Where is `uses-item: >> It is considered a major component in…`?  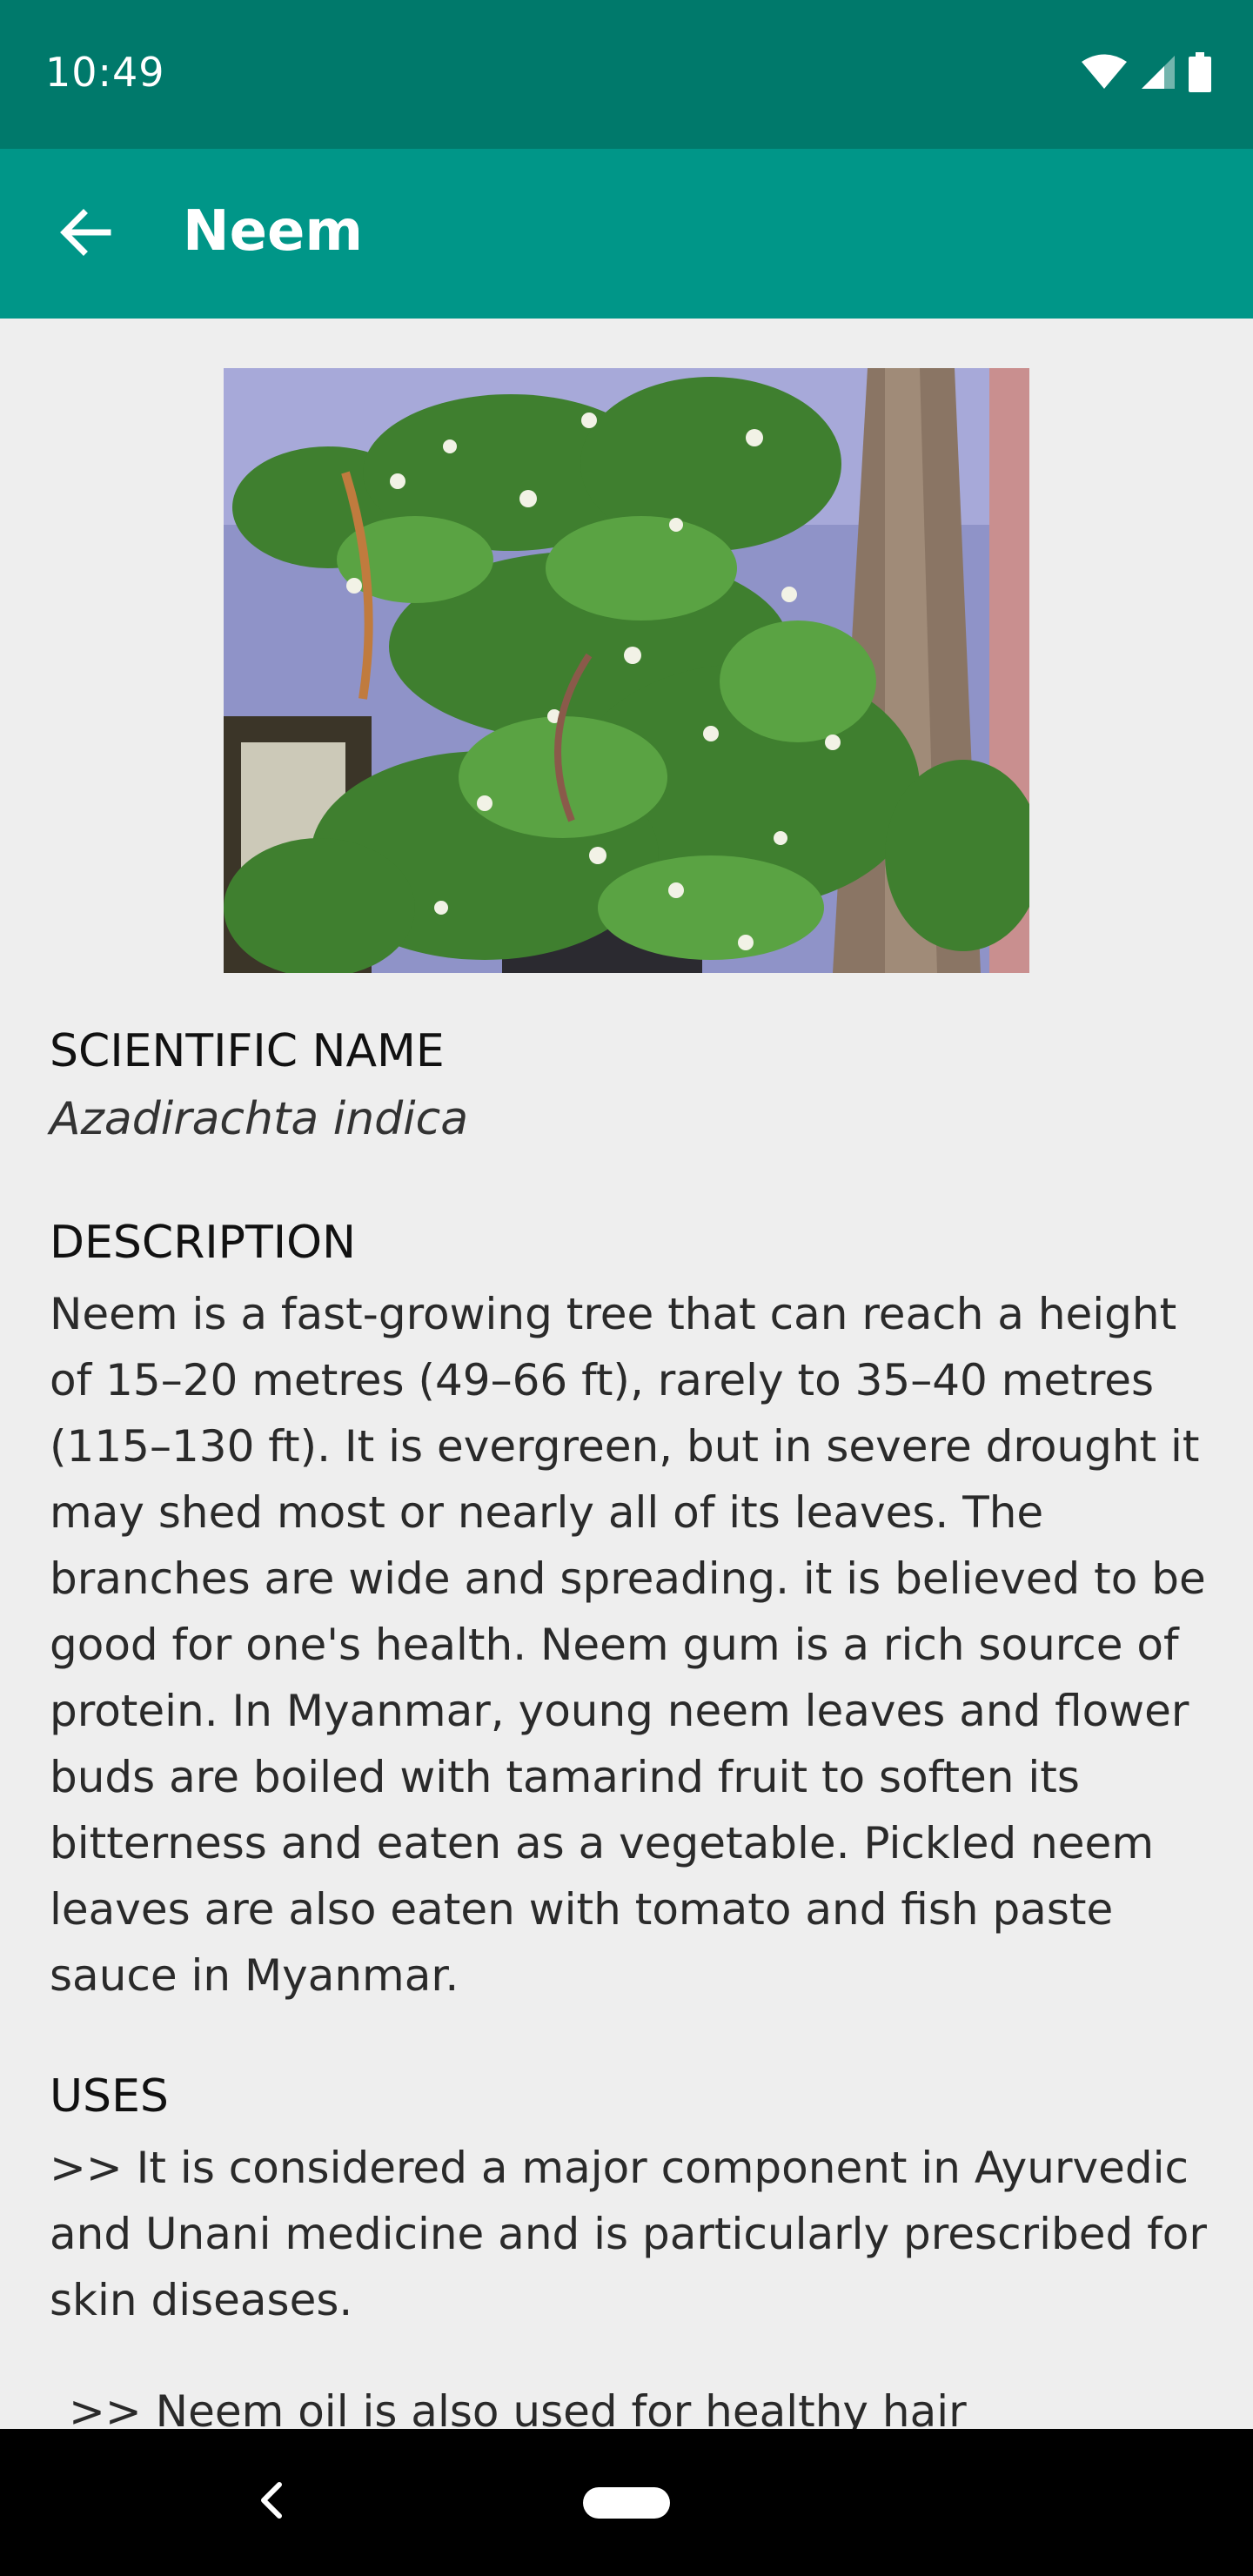 uses-item: >> It is considered a major component in… is located at coordinates (628, 2234).